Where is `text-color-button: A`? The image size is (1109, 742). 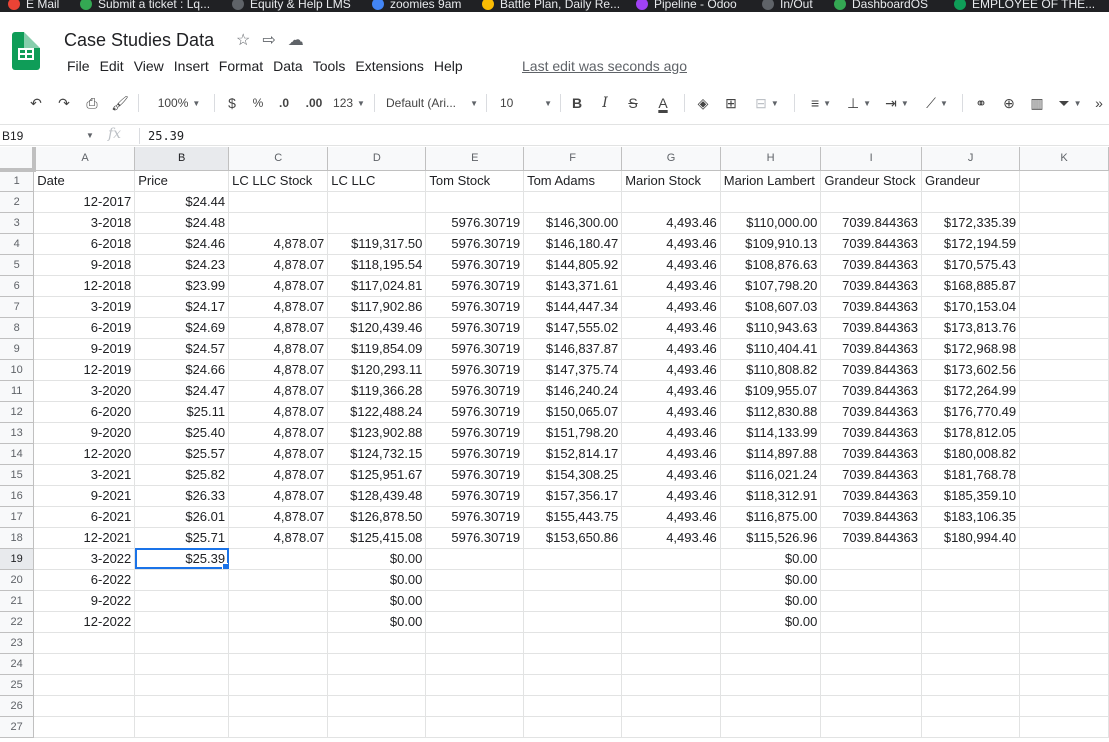
text-color-button: A is located at coordinates (663, 103).